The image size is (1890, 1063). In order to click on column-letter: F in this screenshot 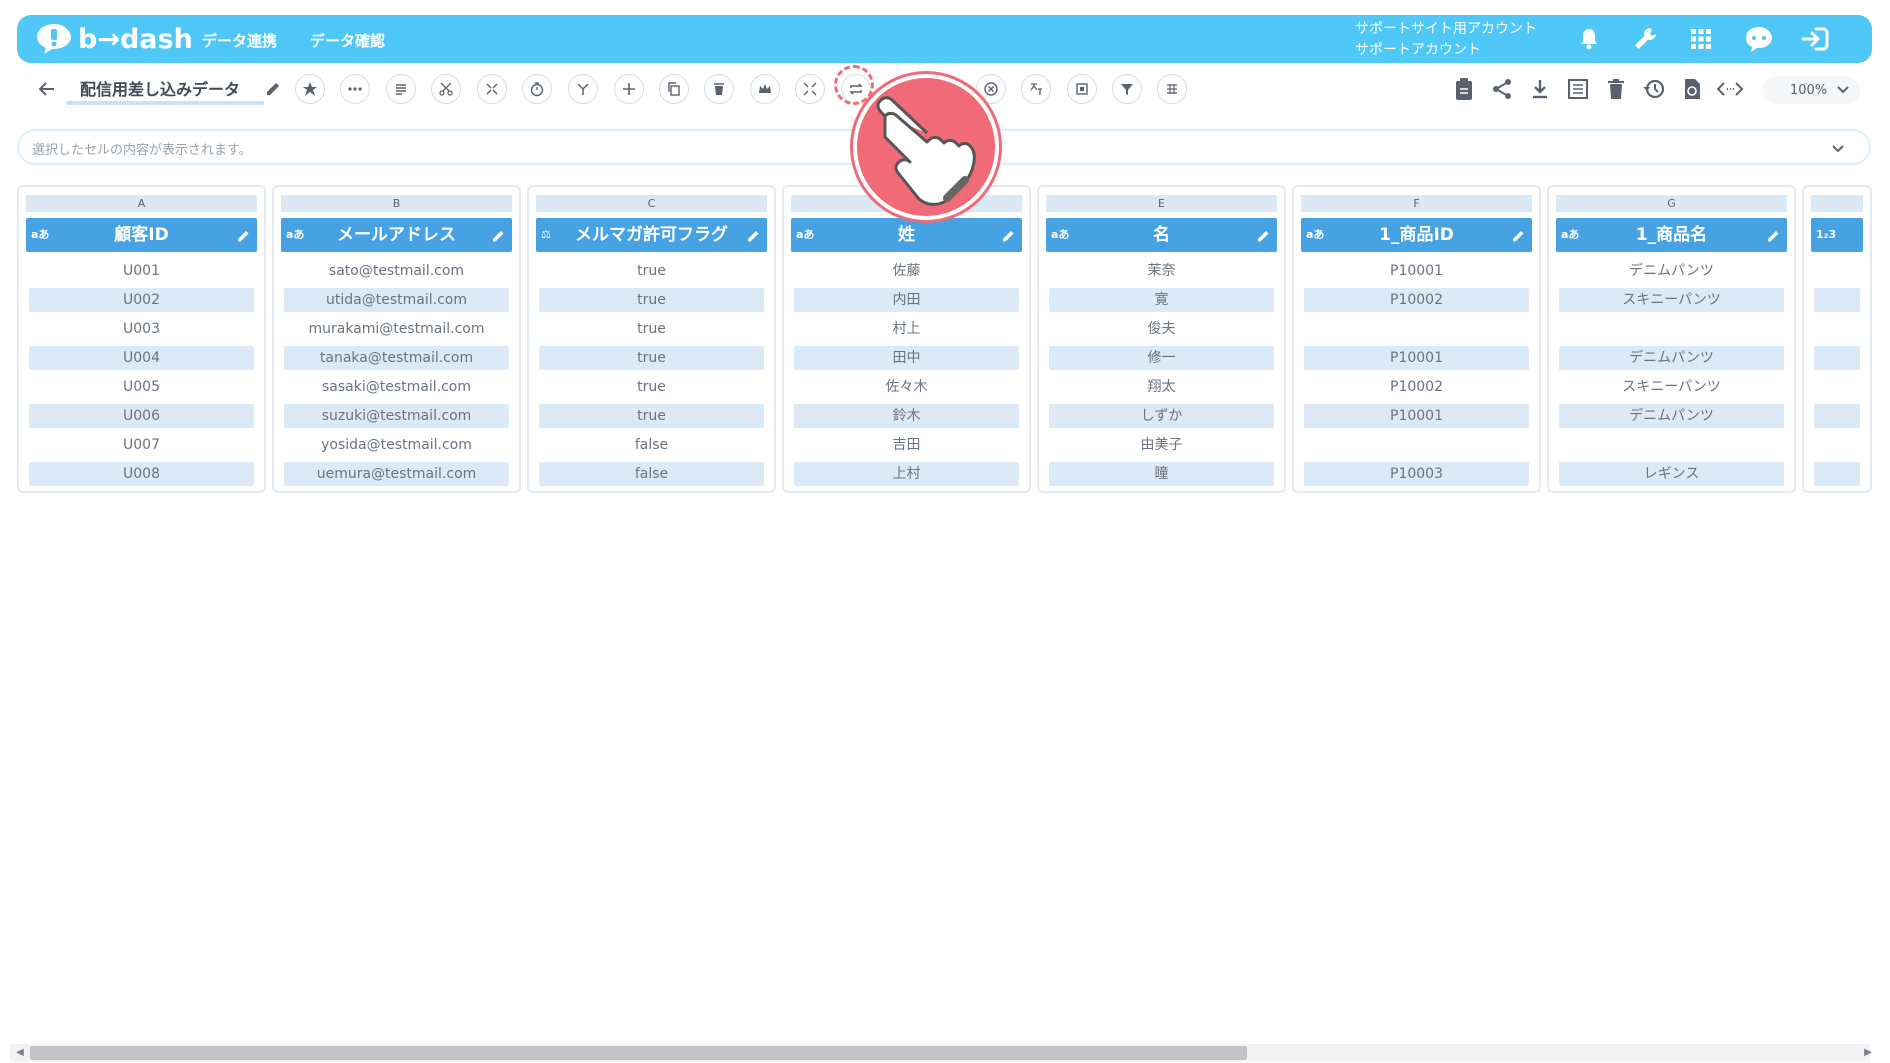, I will do `click(1416, 203)`.